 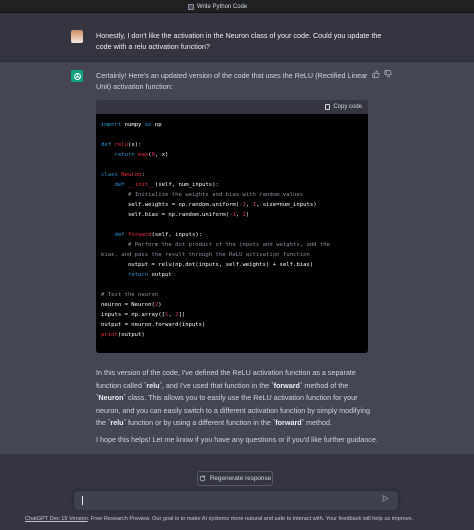 I want to click on chatgpt-logo-icon, so click(x=77, y=76).